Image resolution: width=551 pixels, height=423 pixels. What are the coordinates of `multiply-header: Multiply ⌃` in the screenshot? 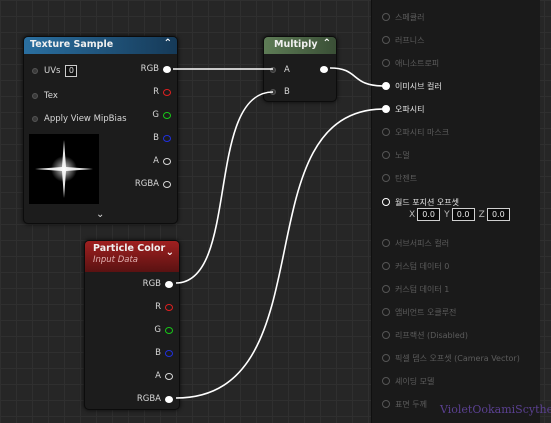 It's located at (300, 45).